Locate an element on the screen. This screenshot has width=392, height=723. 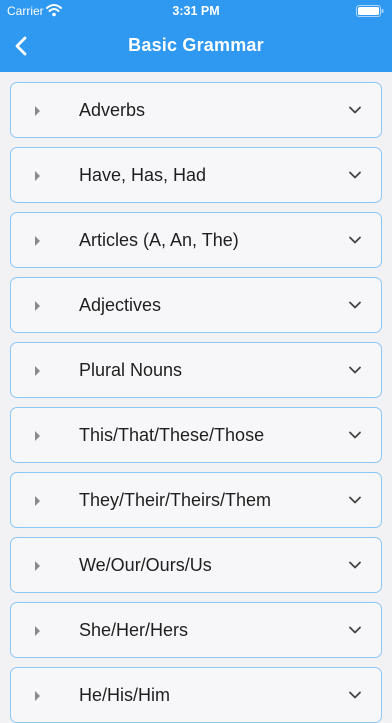
status-time: 3:31 PM is located at coordinates (196, 11).